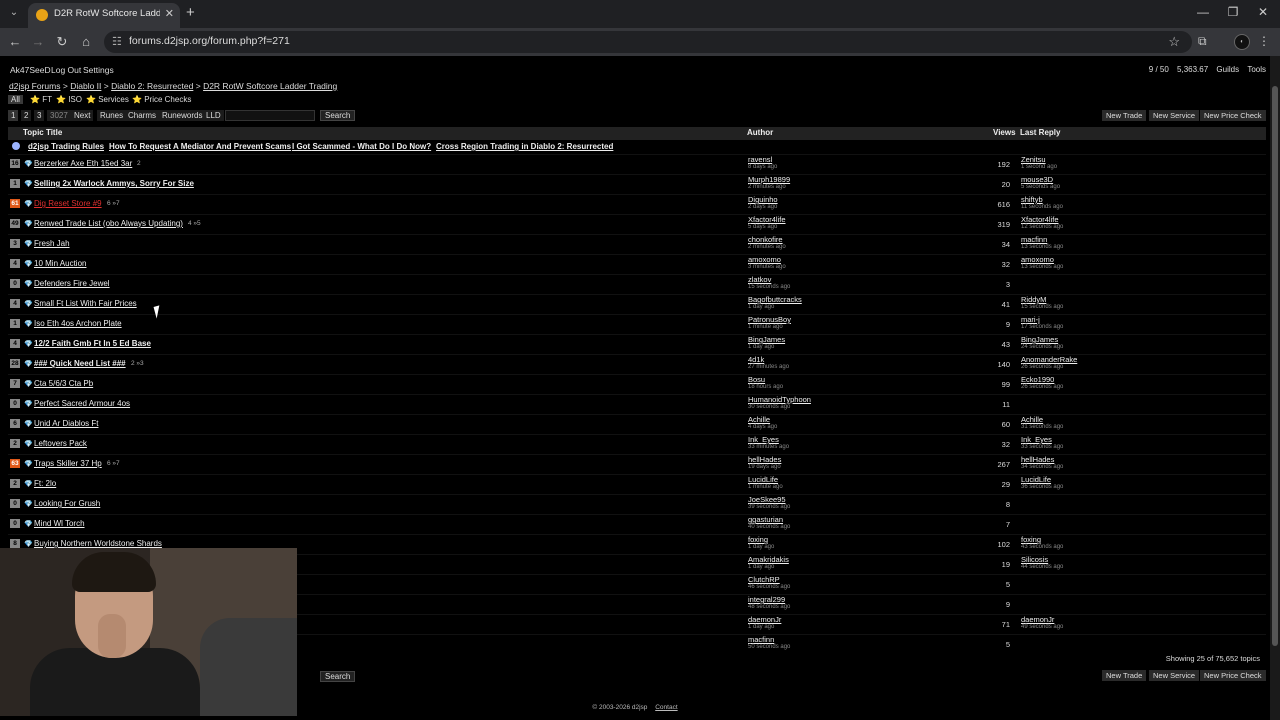 The height and width of the screenshot is (720, 1280). I want to click on reload-icon: ↻, so click(62, 42).